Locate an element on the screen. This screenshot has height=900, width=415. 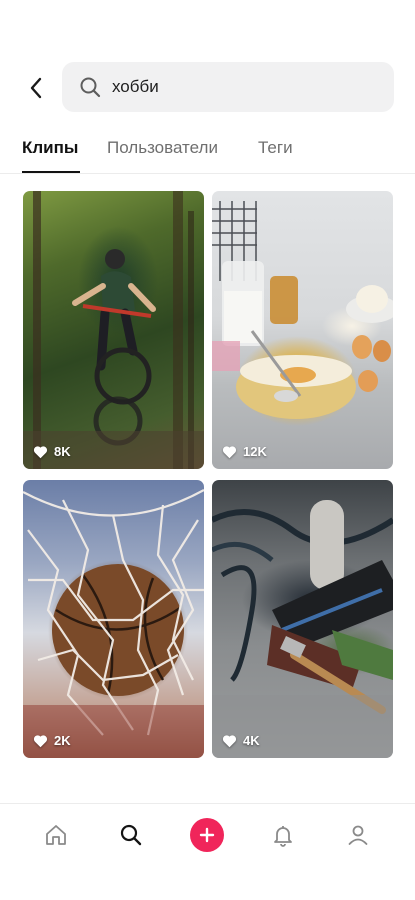
profile-icon is located at coordinates (358, 835).